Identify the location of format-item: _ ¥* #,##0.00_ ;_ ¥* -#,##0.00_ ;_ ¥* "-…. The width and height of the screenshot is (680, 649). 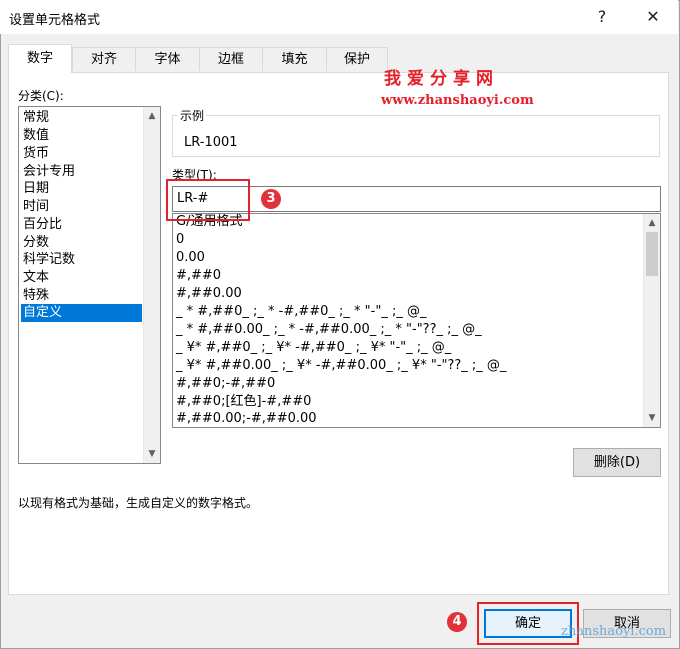
(341, 366).